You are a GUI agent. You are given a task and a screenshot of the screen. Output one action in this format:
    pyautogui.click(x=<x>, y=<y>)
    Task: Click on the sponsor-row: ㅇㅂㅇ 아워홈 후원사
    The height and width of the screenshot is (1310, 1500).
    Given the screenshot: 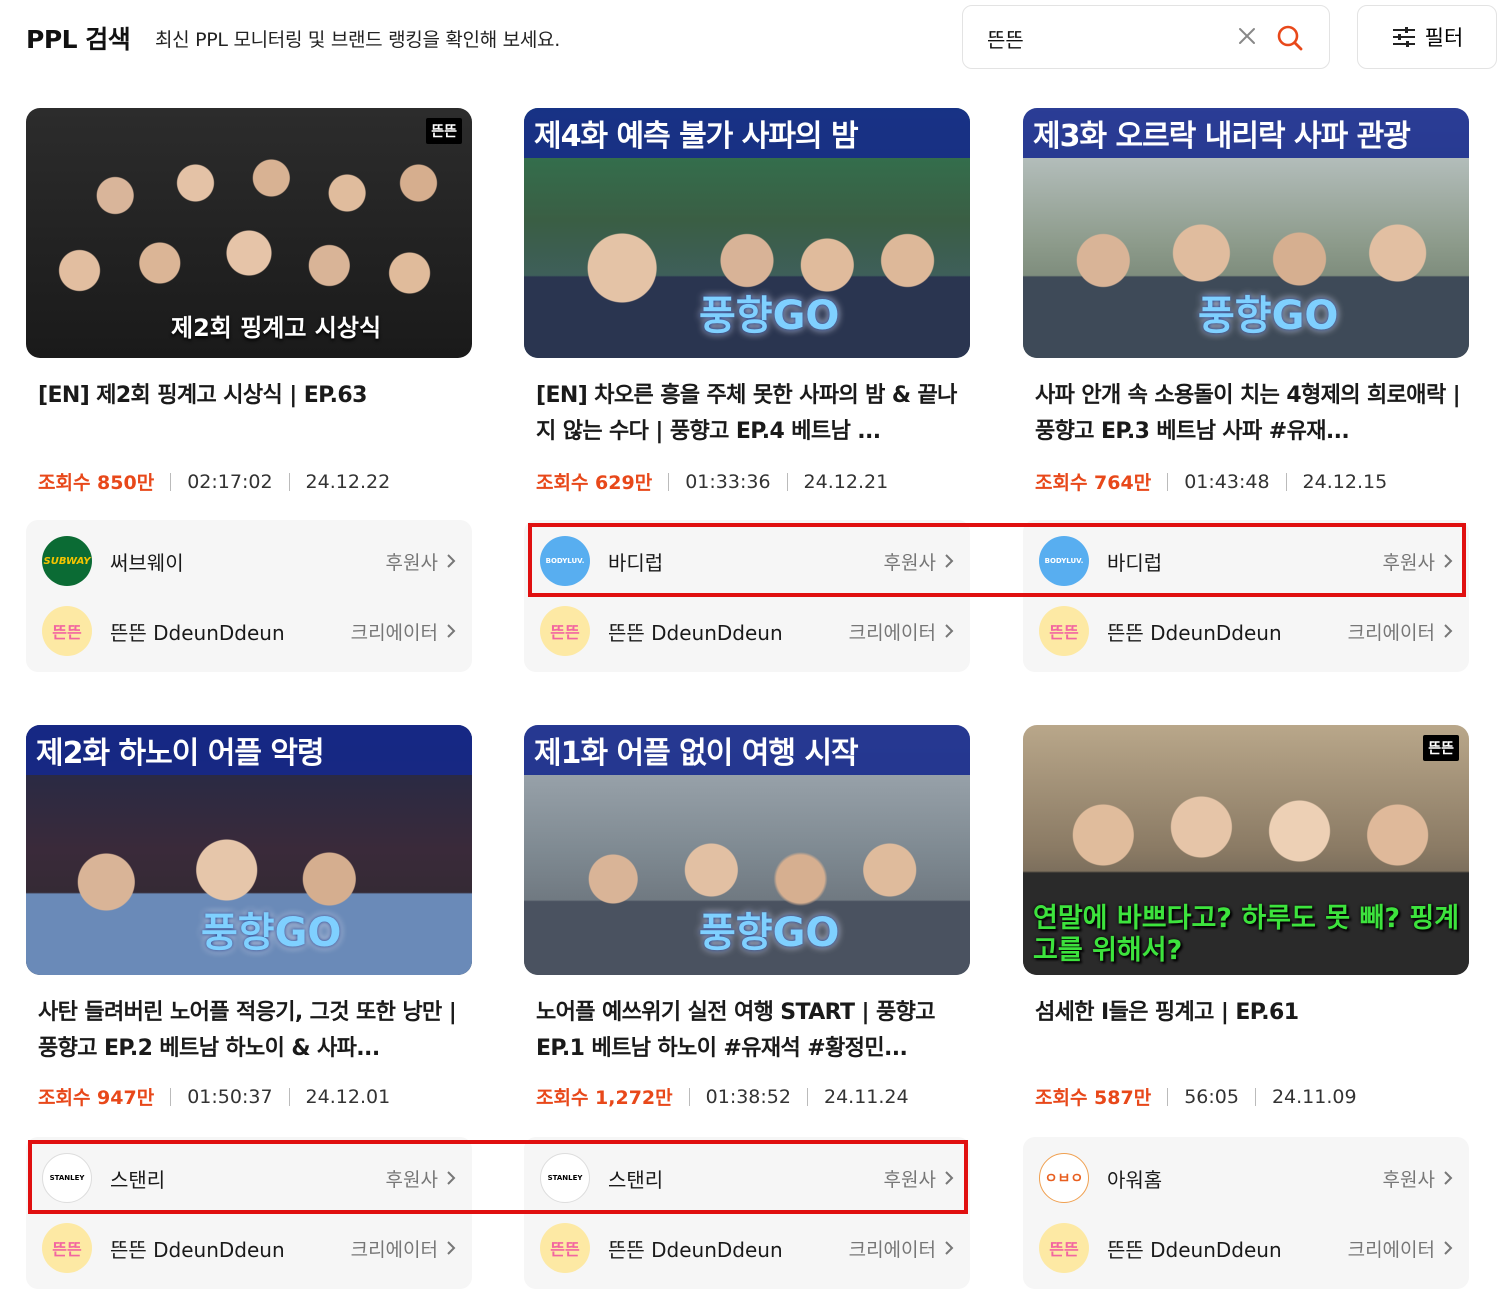 What is the action you would take?
    pyautogui.click(x=1246, y=1178)
    